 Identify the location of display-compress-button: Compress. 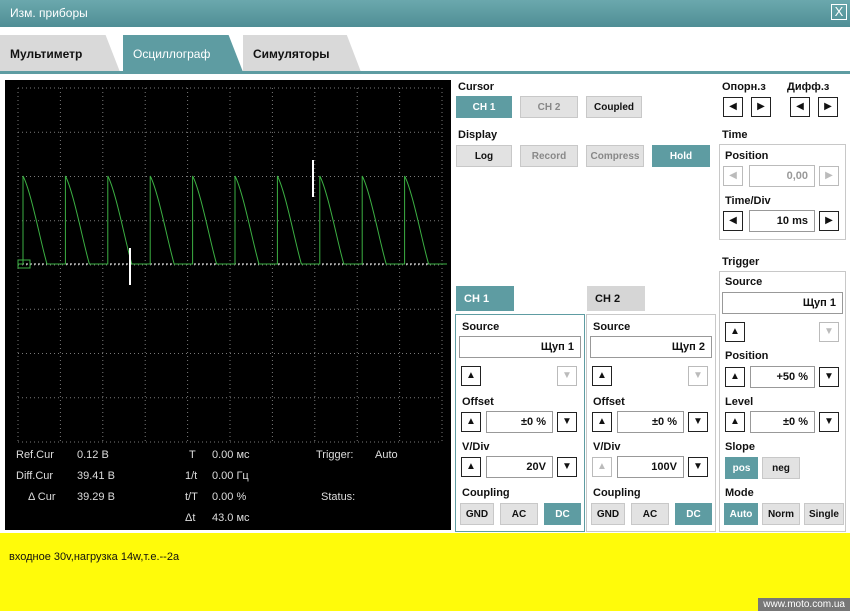
(615, 156).